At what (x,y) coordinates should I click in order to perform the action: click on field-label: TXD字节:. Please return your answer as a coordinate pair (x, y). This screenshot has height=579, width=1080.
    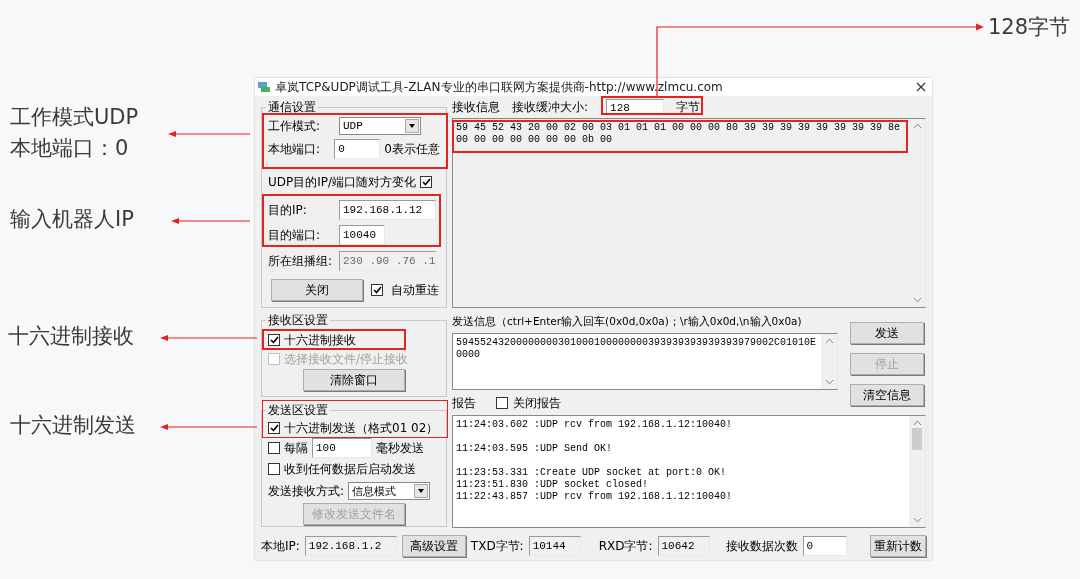
    Looking at the image, I should click on (497, 546).